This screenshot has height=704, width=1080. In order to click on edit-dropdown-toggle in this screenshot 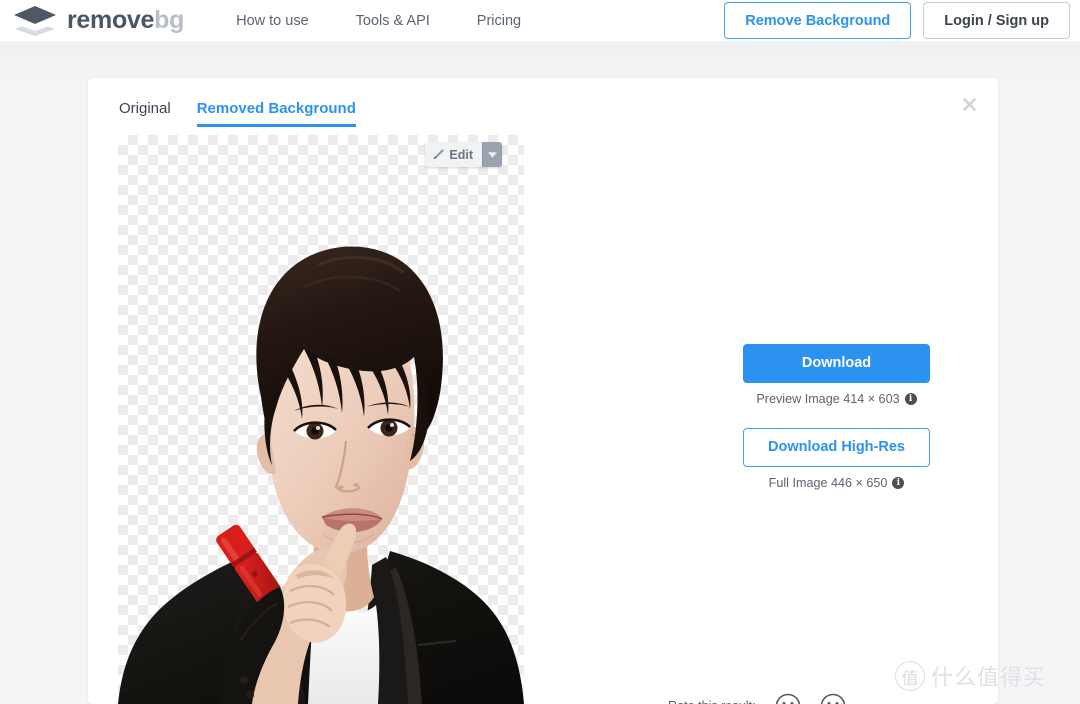, I will do `click(492, 154)`.